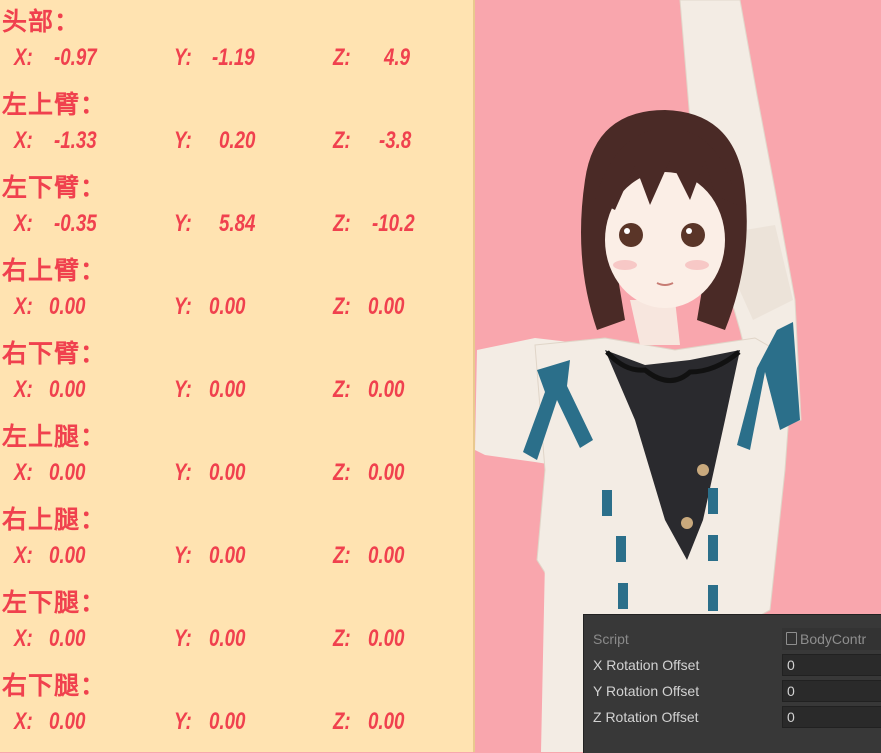  What do you see at coordinates (831, 691) in the screenshot?
I see `y-rotation-offset-input` at bounding box center [831, 691].